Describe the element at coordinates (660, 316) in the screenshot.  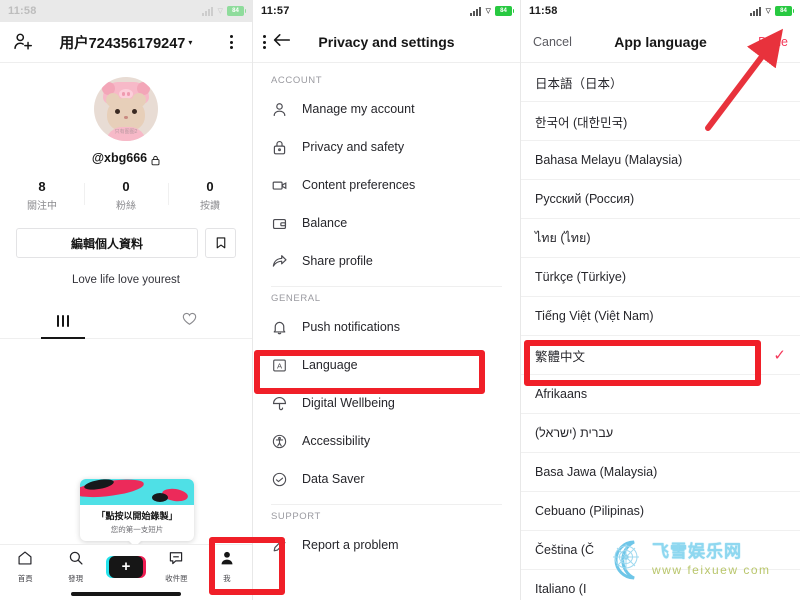
I see `language-row: Tiếng Việt (Việt Nam)` at that location.